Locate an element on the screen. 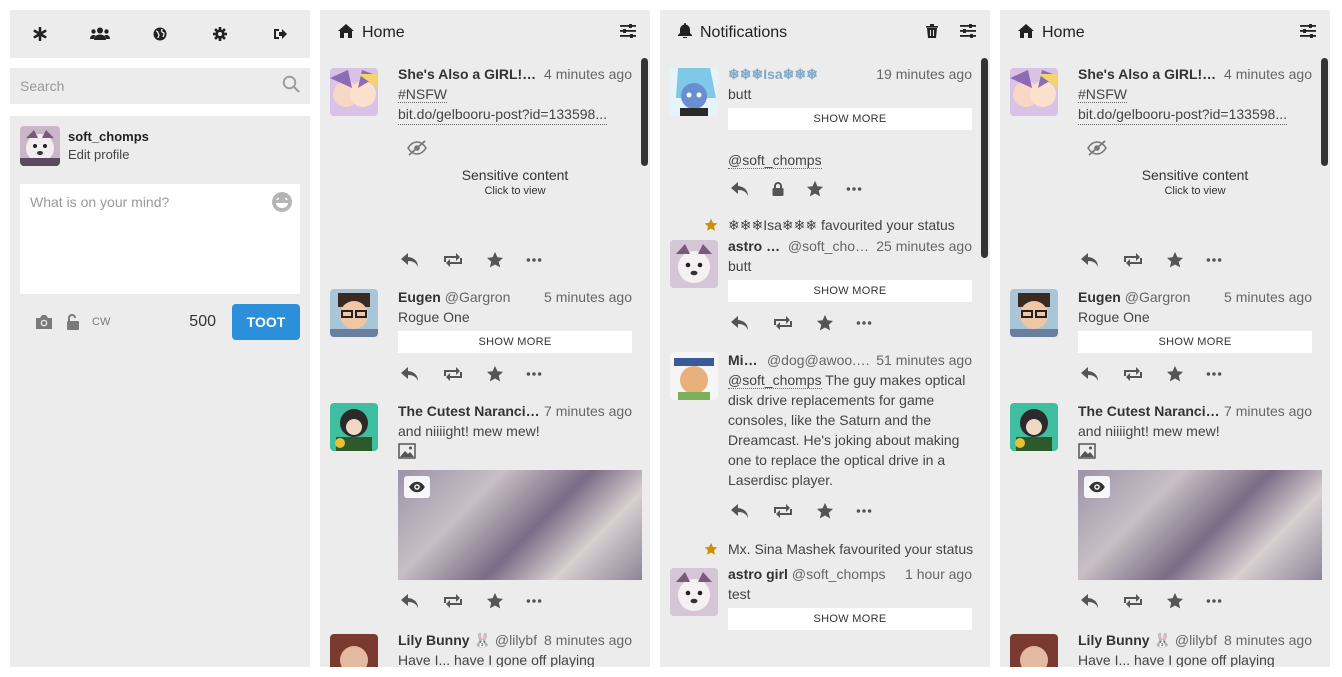 Image resolution: width=1342 pixels, height=677 pixels. image-attachment-icon is located at coordinates (515, 453).